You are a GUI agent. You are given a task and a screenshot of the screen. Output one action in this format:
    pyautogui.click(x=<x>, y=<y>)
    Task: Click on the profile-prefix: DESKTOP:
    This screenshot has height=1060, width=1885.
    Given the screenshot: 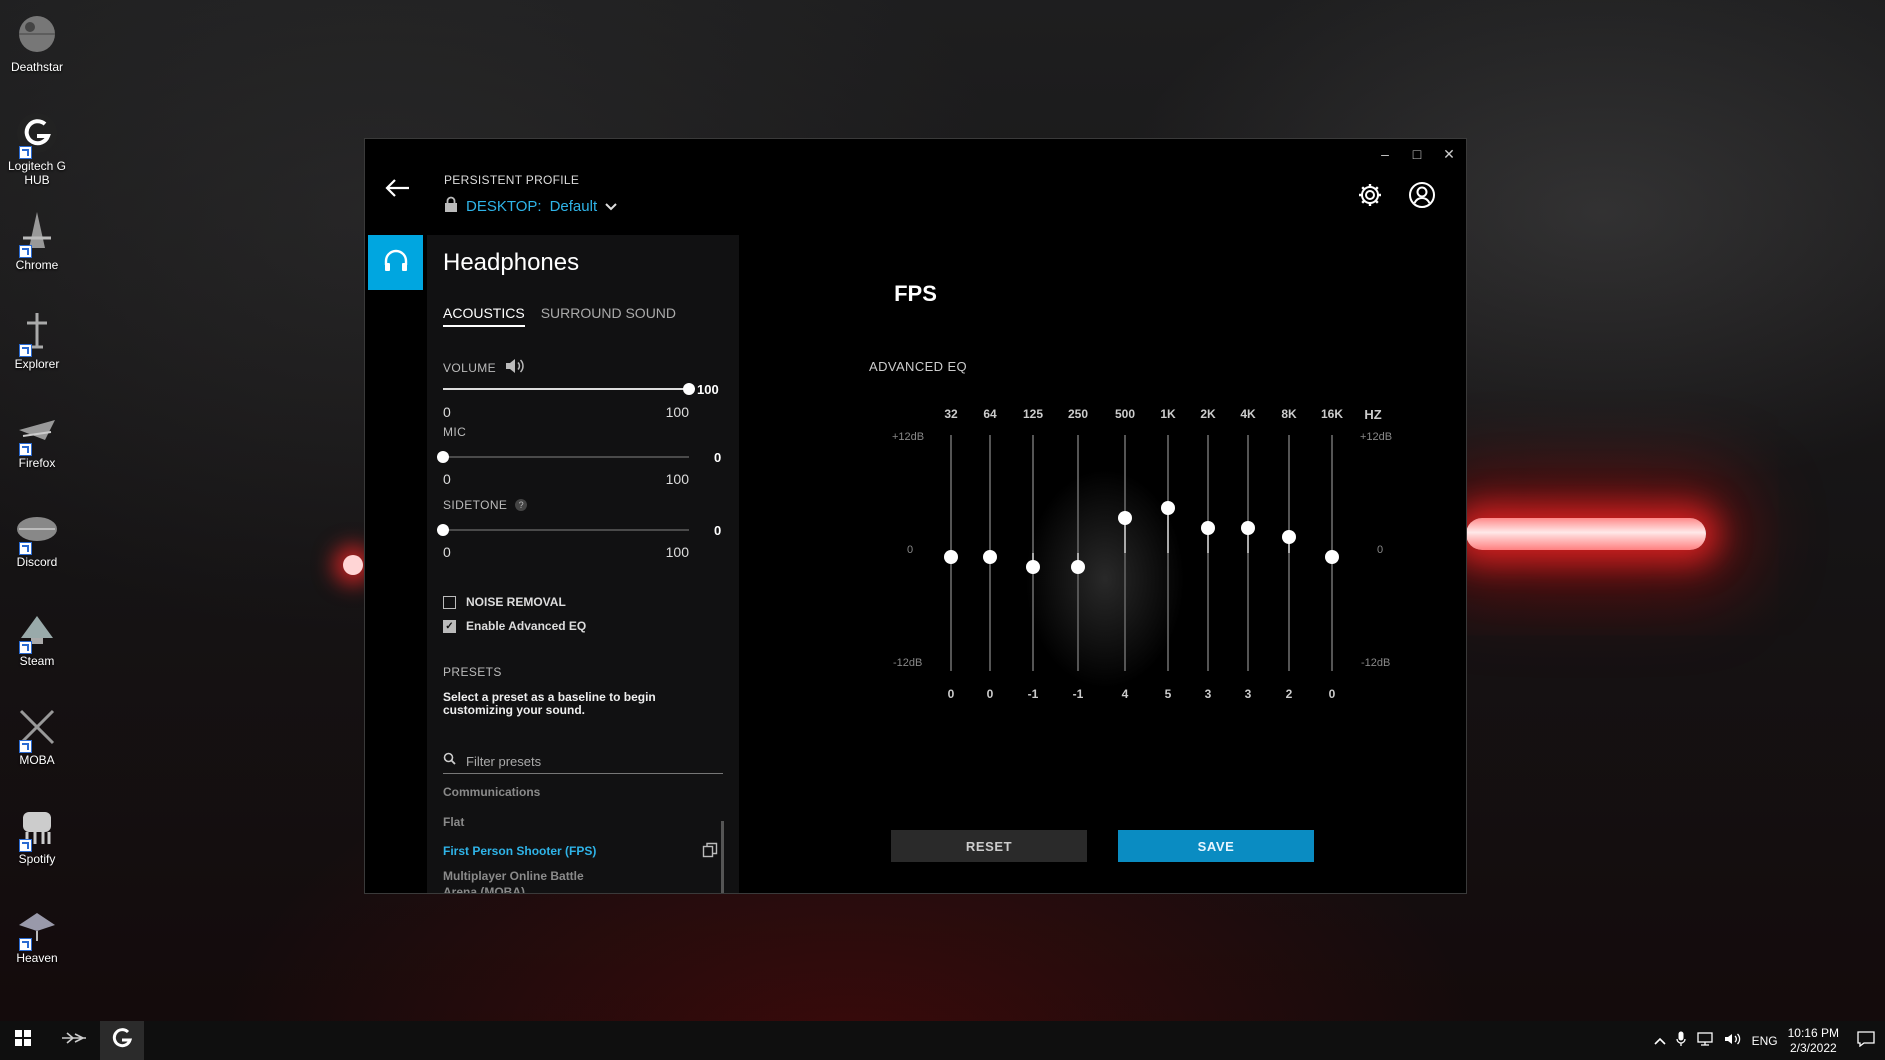 What is the action you would take?
    pyautogui.click(x=504, y=206)
    